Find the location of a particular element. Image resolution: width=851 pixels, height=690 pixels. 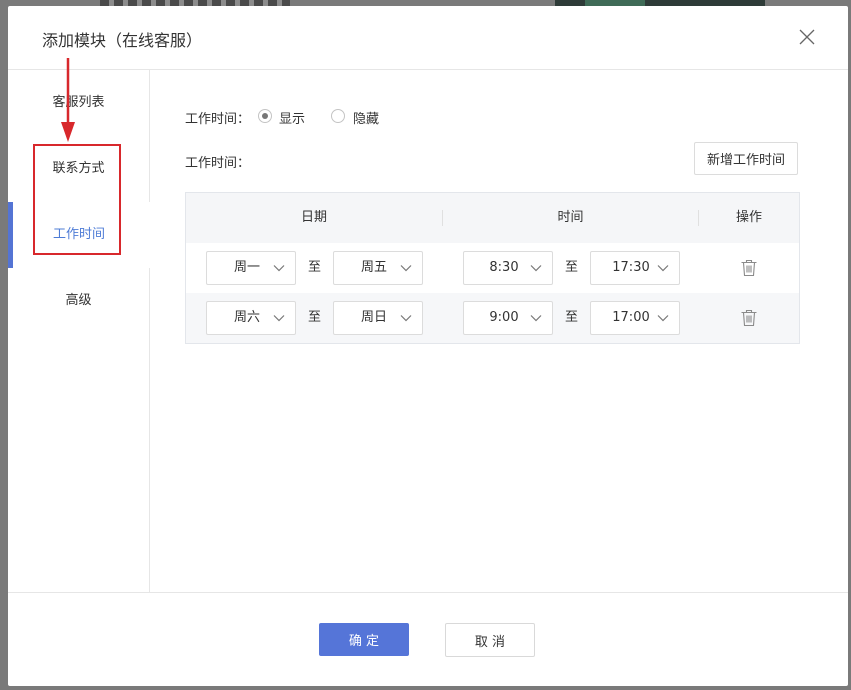

table-header: 日期 时间 操作 is located at coordinates (492, 218).